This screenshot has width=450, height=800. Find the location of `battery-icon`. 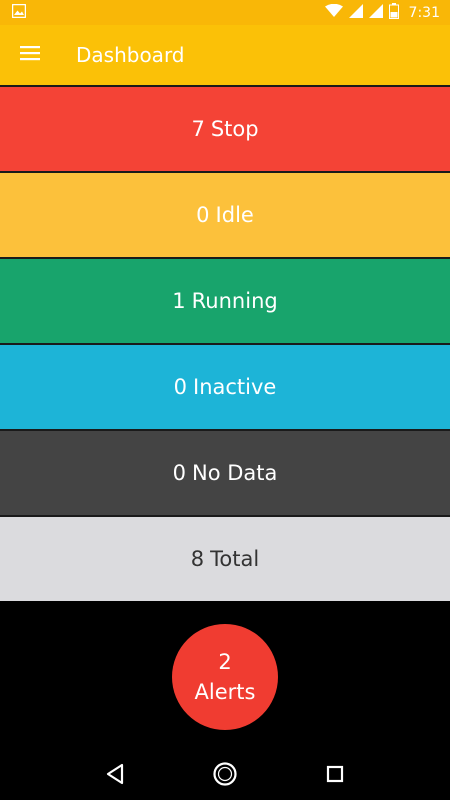

battery-icon is located at coordinates (393, 12).